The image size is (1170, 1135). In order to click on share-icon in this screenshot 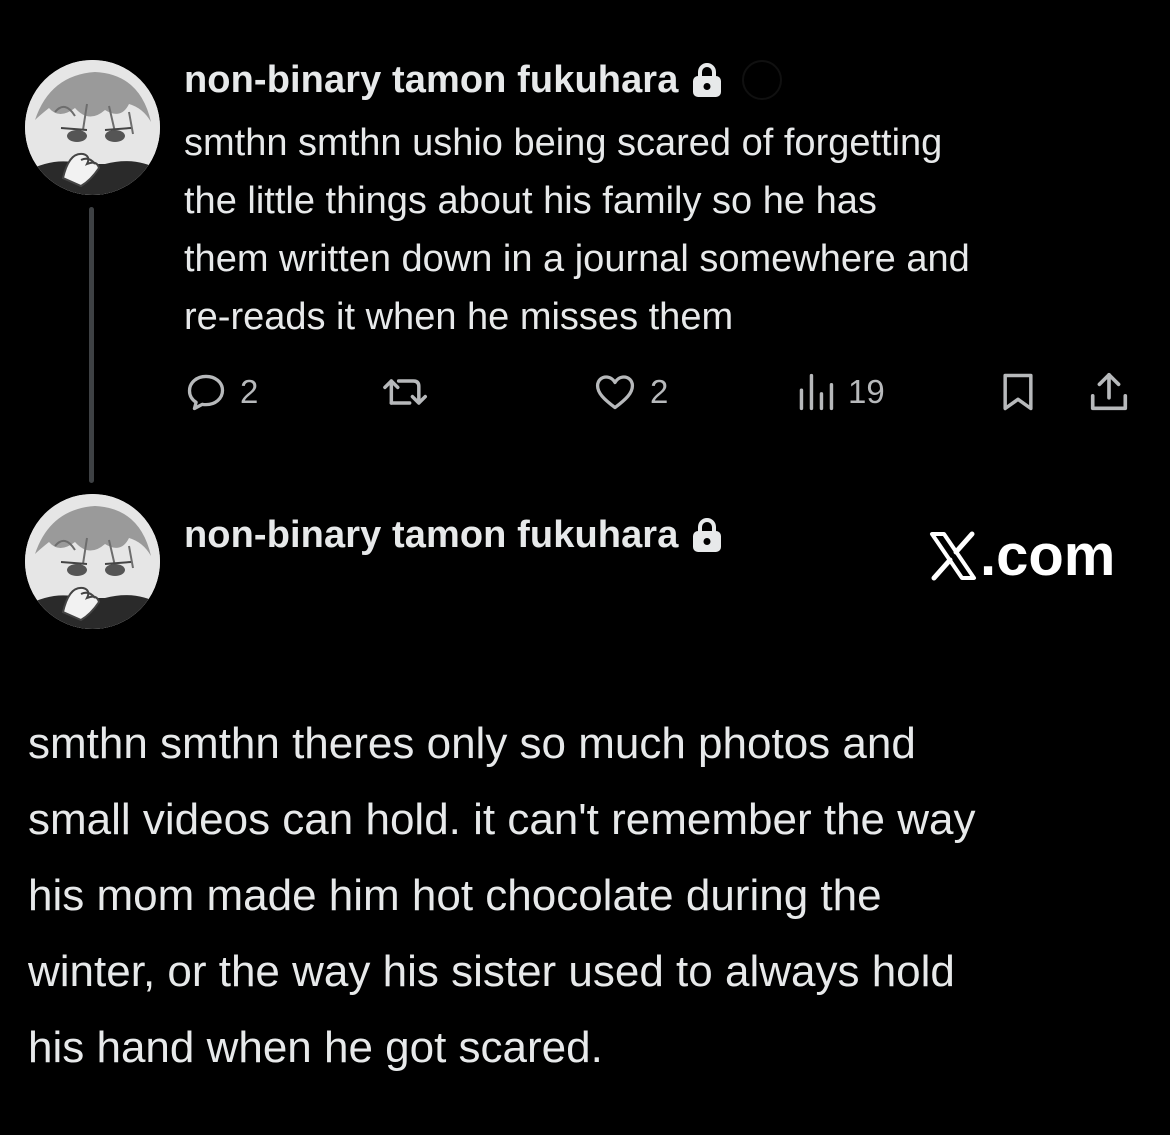, I will do `click(1109, 391)`.